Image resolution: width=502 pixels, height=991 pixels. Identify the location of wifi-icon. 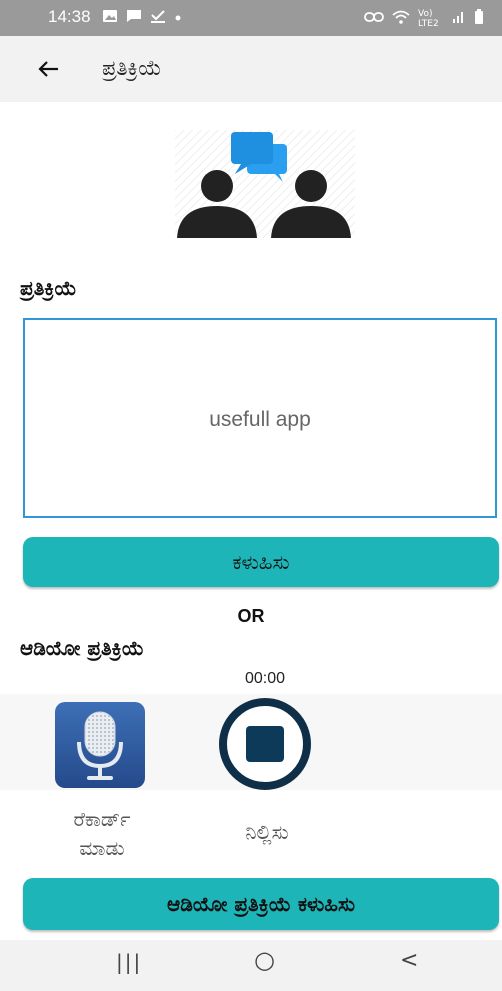
(401, 19).